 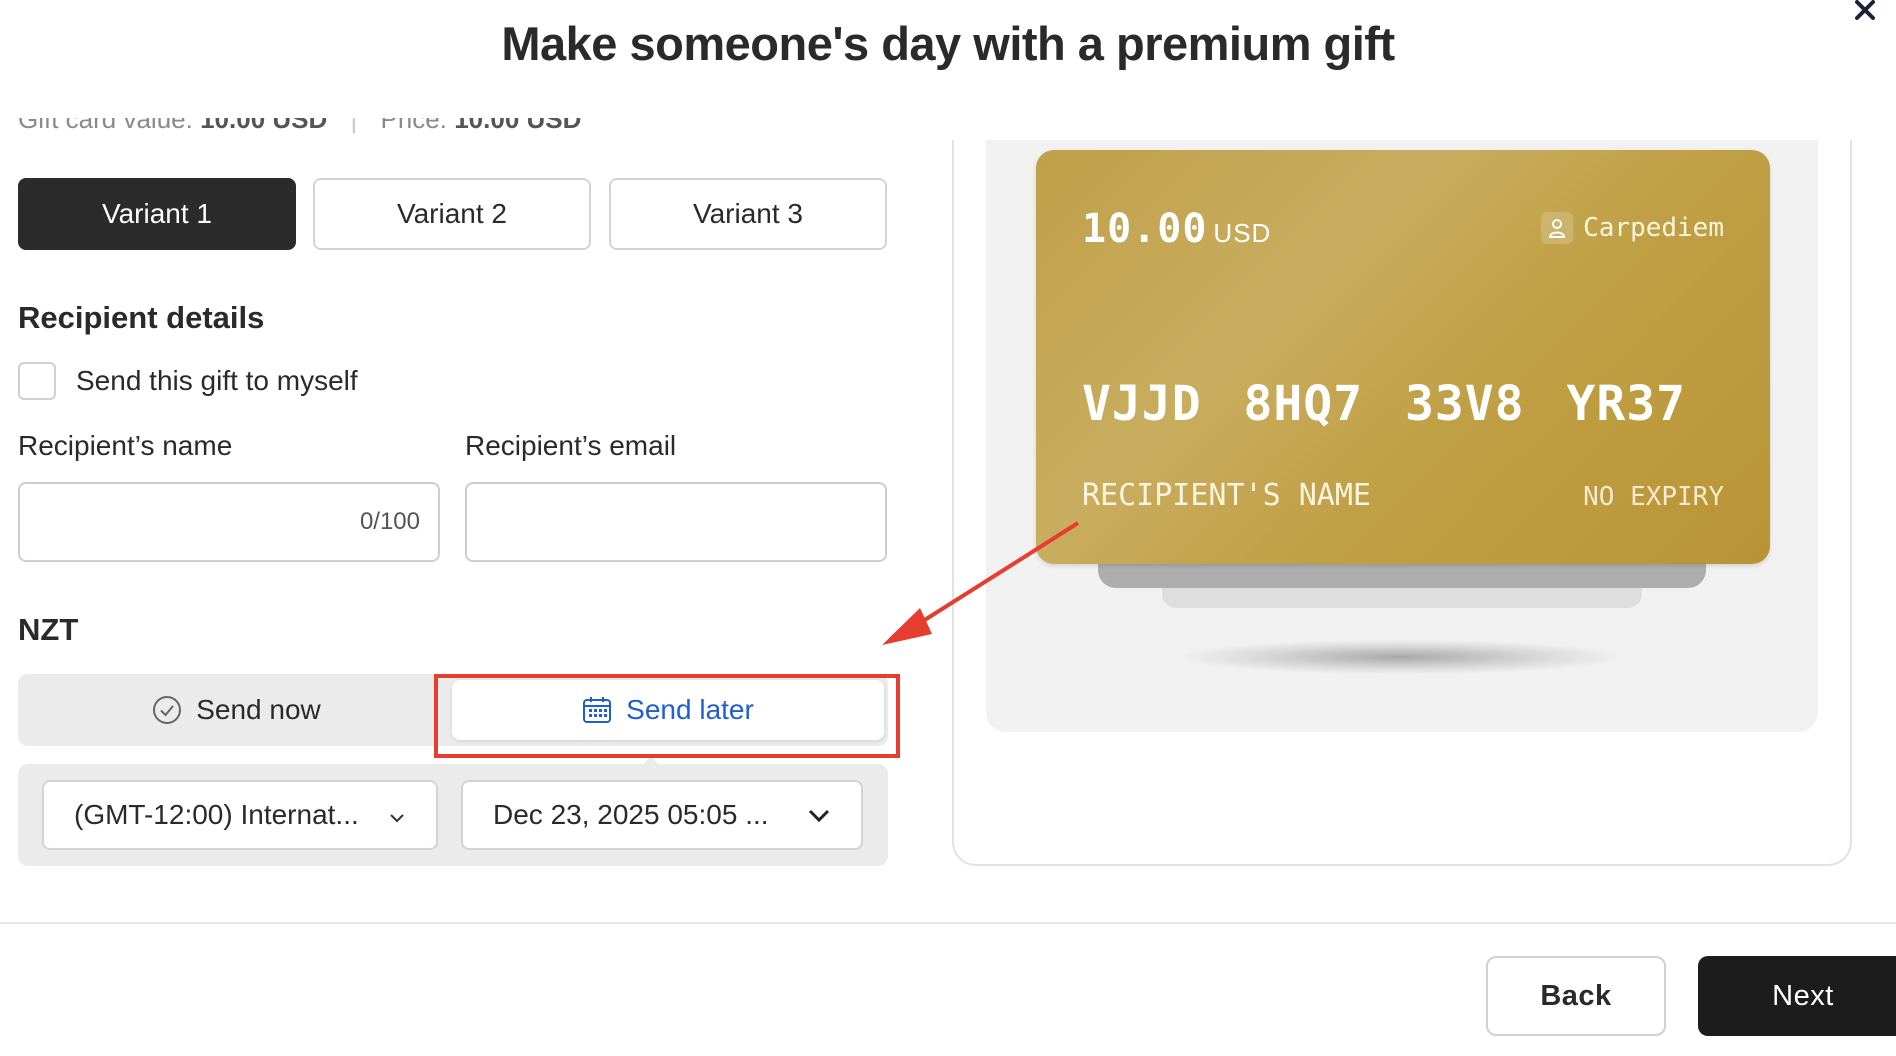 What do you see at coordinates (258, 709) in the screenshot?
I see `send-now-label: Send now` at bounding box center [258, 709].